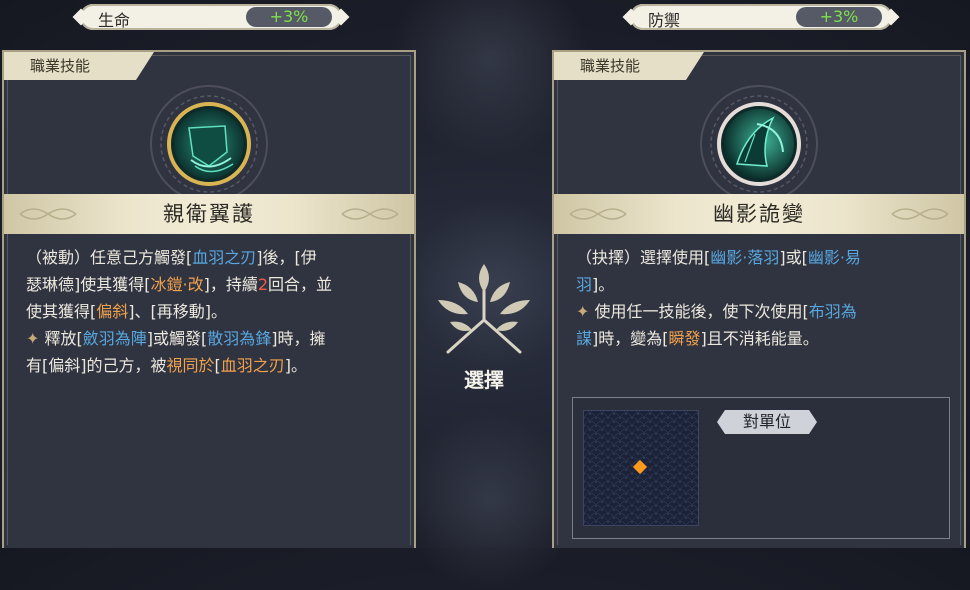 The height and width of the screenshot is (590, 970). What do you see at coordinates (761, 17) in the screenshot?
I see `stat-def-pill: 防禦 +3%` at bounding box center [761, 17].